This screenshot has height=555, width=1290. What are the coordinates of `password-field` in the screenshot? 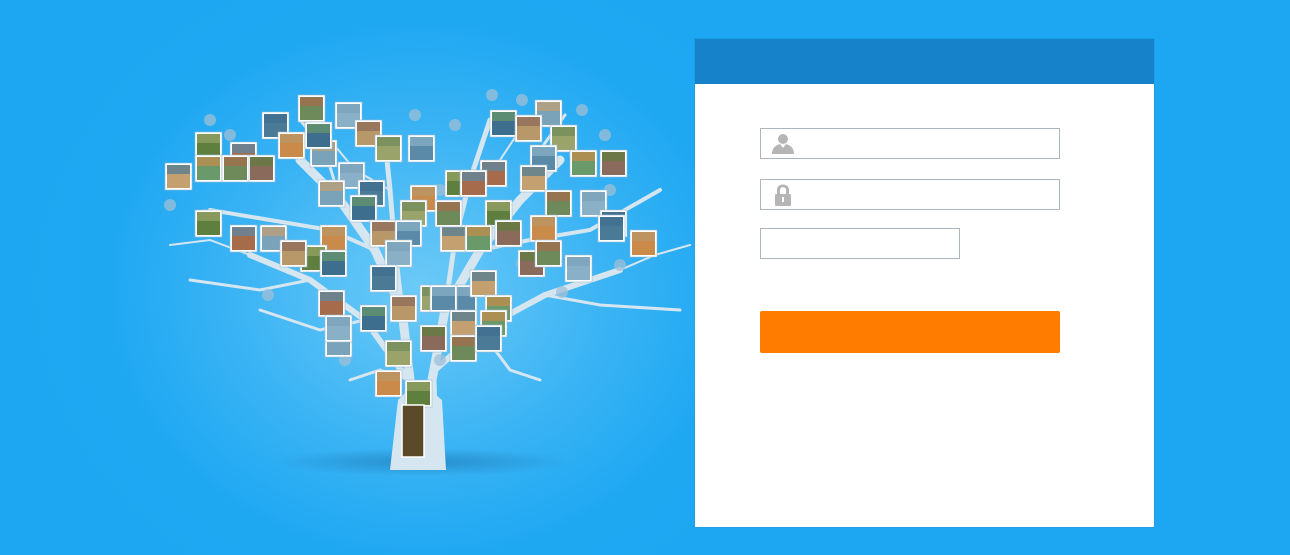 It's located at (910, 194).